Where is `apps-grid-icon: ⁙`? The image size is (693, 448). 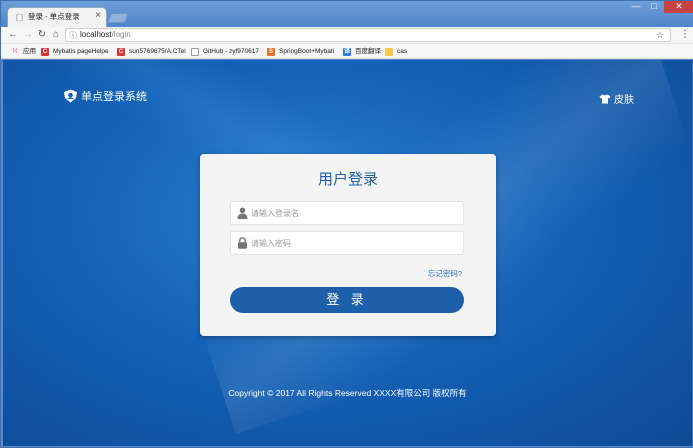 apps-grid-icon: ⁙ is located at coordinates (15, 51).